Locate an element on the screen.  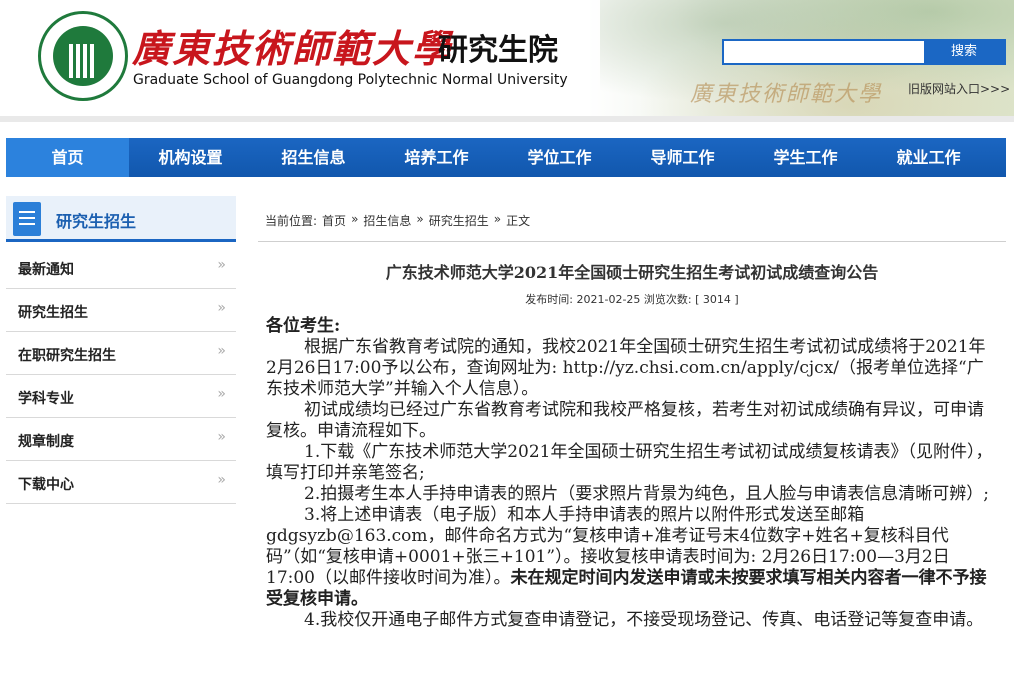
sidebar-item-label: 规章制度 is located at coordinates (46, 442).